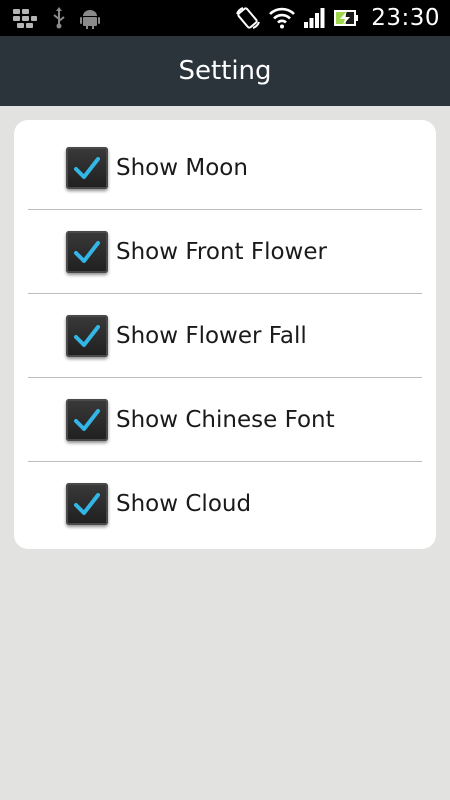 This screenshot has height=800, width=450. What do you see at coordinates (225, 18) in the screenshot?
I see `status-bar: 23:30` at bounding box center [225, 18].